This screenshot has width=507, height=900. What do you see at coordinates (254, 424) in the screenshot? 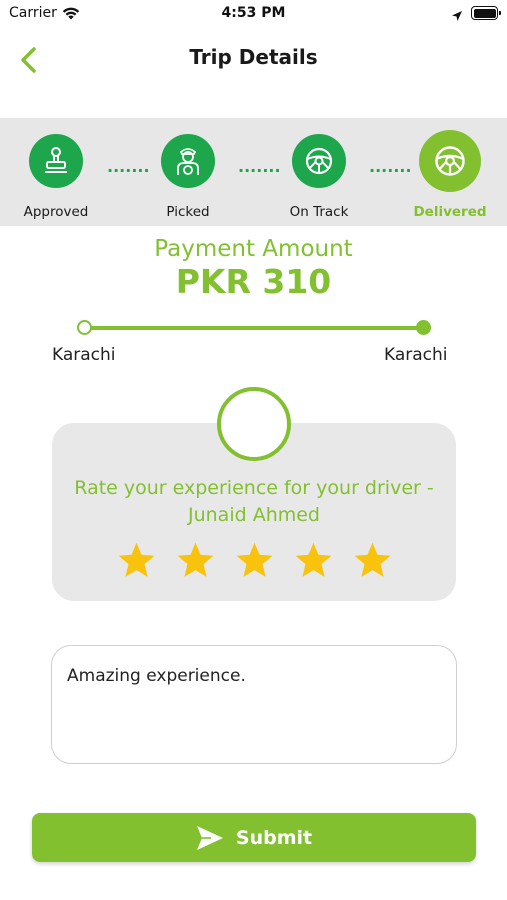
I see `driver-avatar` at bounding box center [254, 424].